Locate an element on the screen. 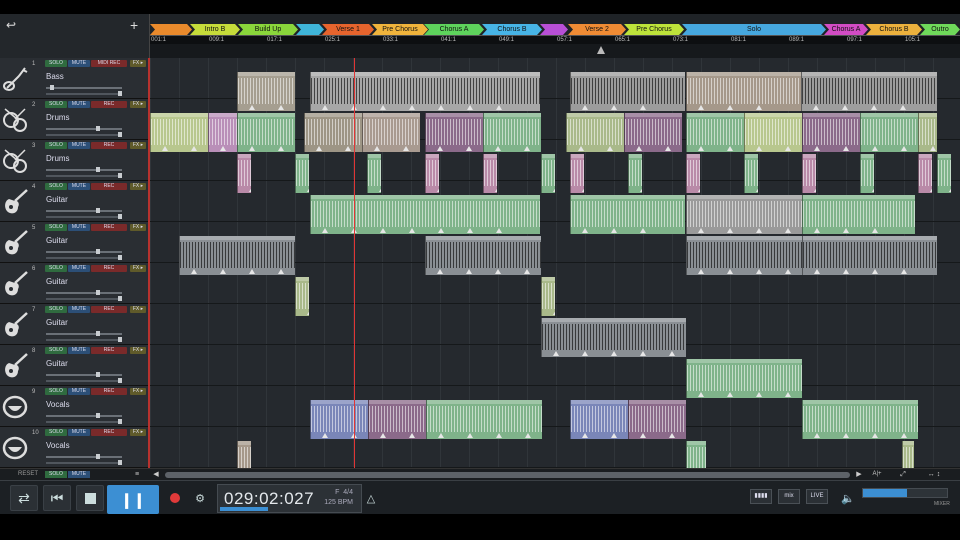  arranger-part: Solo is located at coordinates (754, 29).